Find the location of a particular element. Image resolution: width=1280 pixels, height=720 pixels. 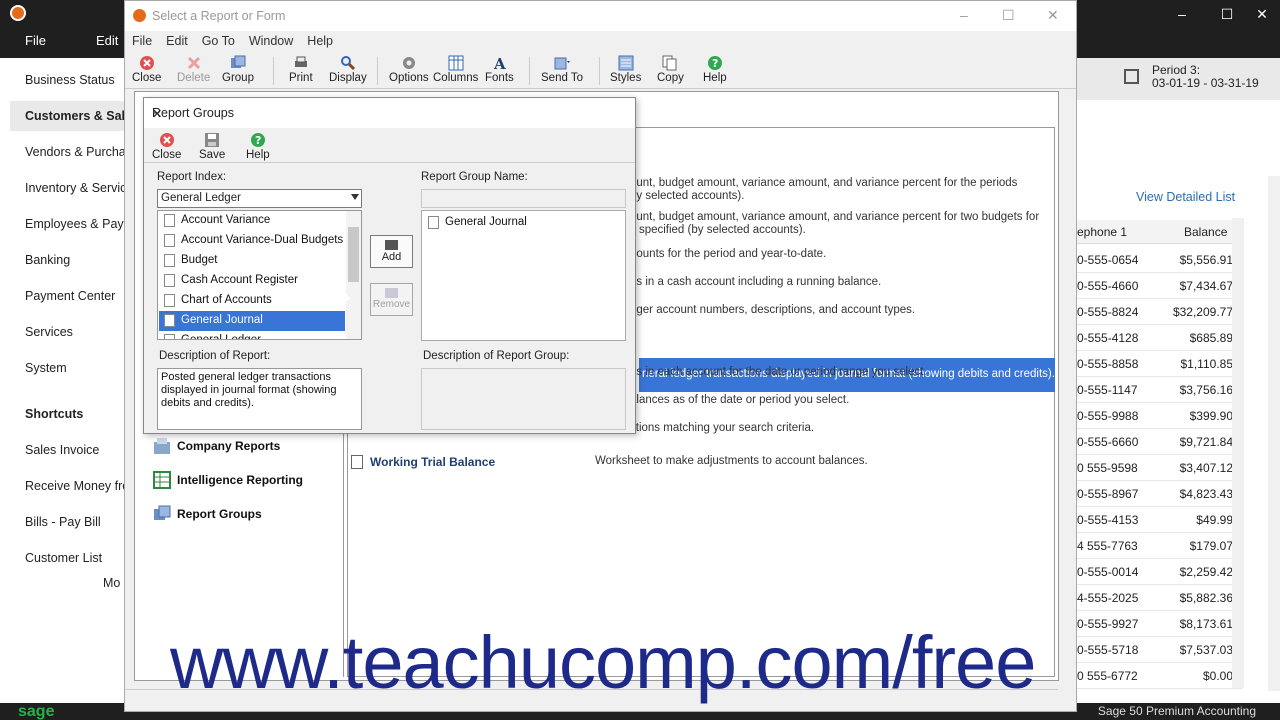

tb-fonts-button: A Fonts is located at coordinates (499, 69).